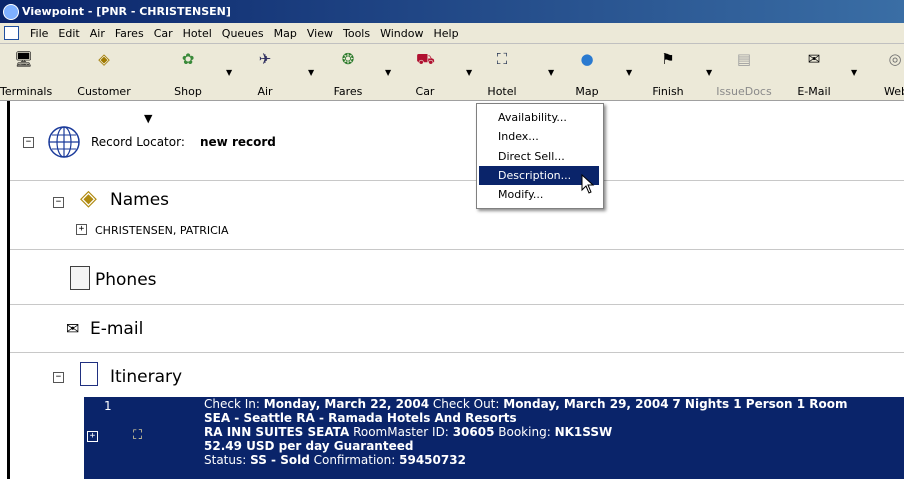 Image resolution: width=904 pixels, height=479 pixels. Describe the element at coordinates (457, 374) in the screenshot. I see `itinerary-section: − Itinerary` at that location.